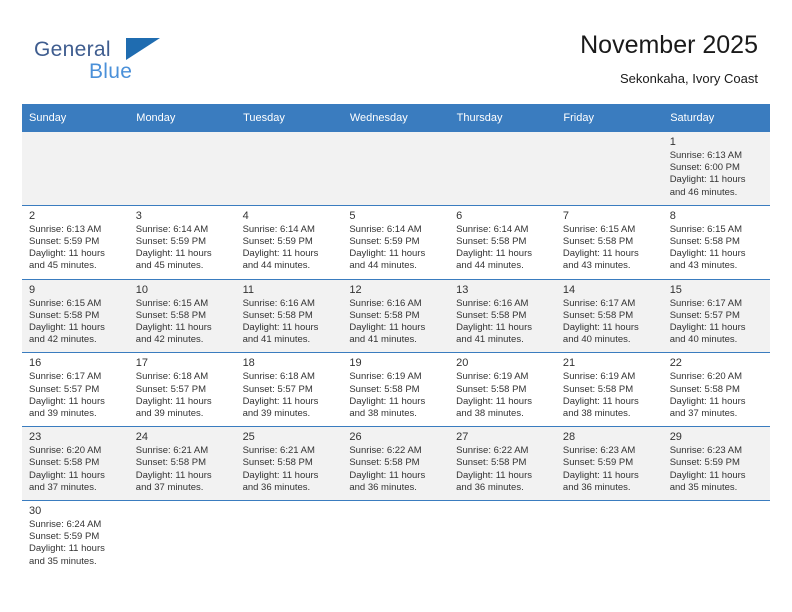 The height and width of the screenshot is (612, 792). Describe the element at coordinates (352, 215) in the screenshot. I see `day-number: 5` at that location.